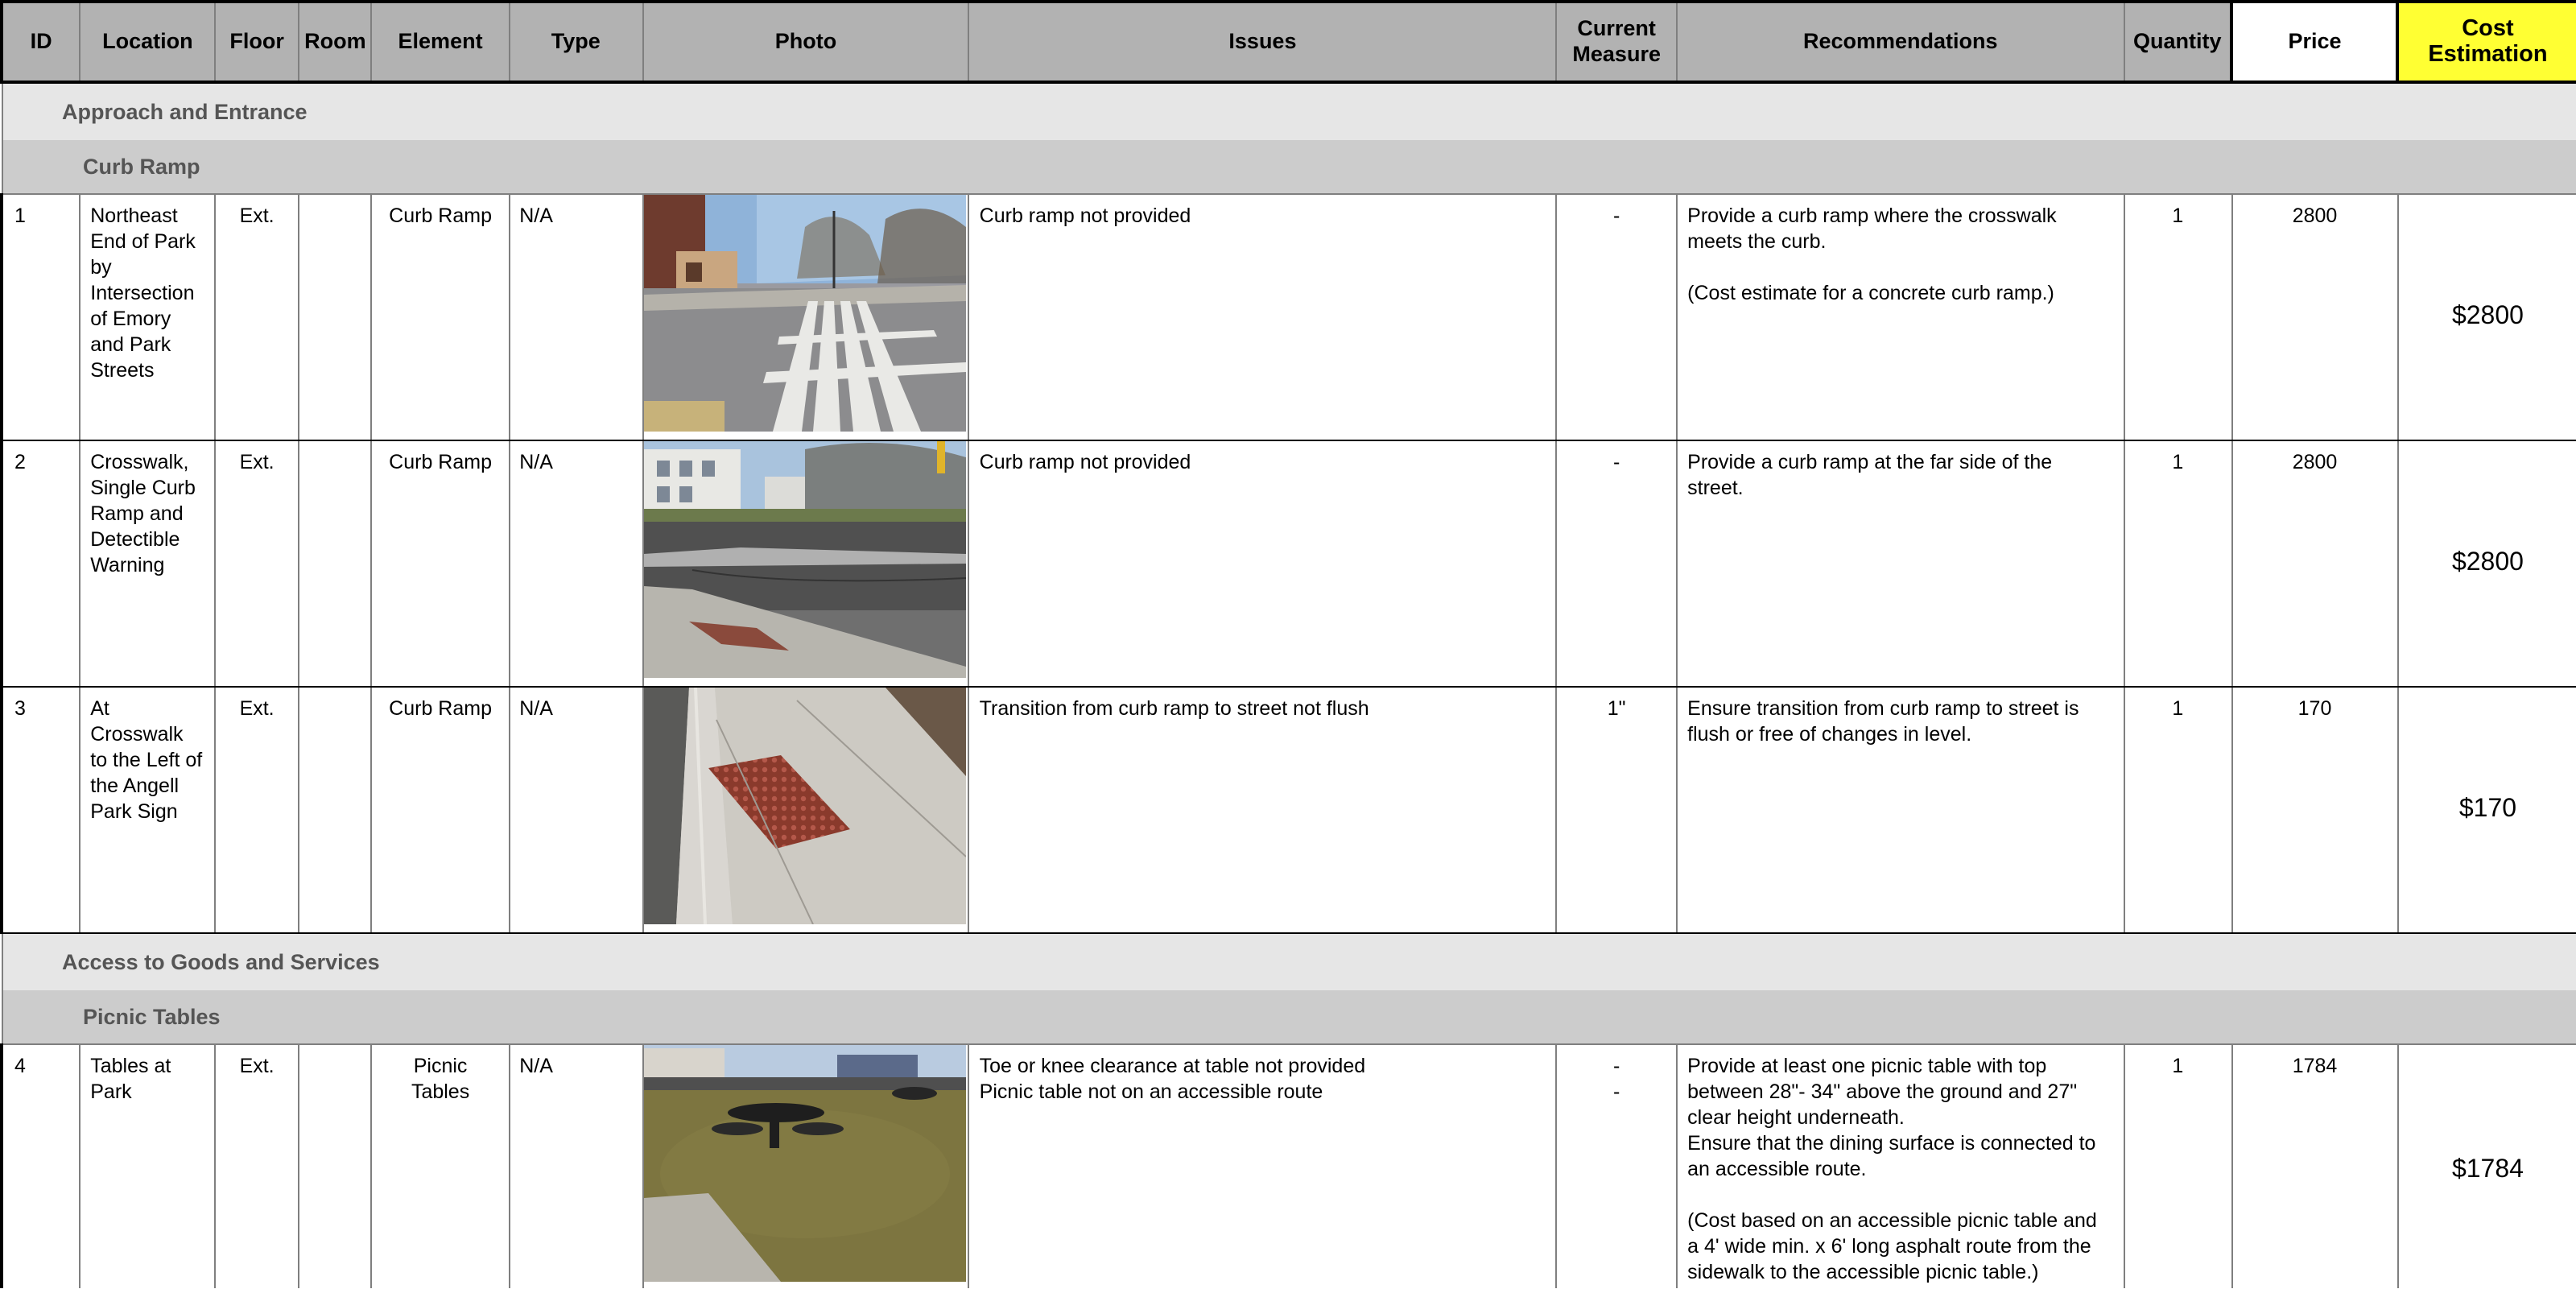 This screenshot has height=1289, width=2576. Describe the element at coordinates (2486, 1165) in the screenshot. I see `cell-cost-estimation: $1784` at that location.